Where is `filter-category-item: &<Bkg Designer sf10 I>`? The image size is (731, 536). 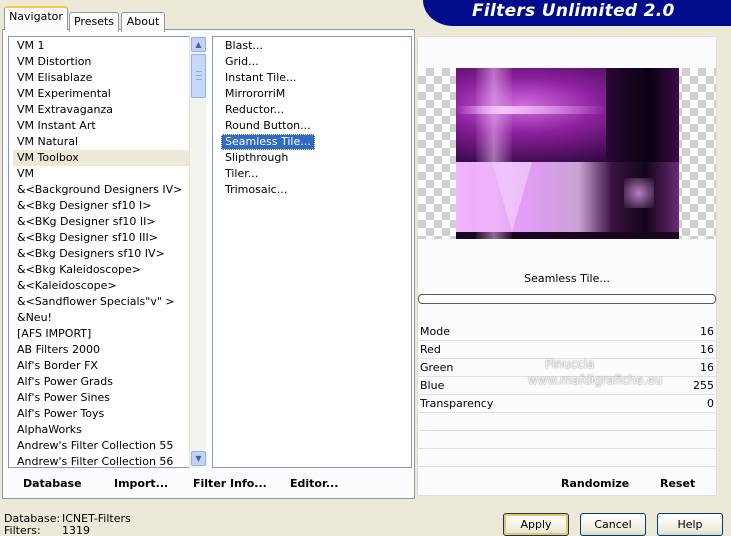 filter-category-item: &<Bkg Designer sf10 I> is located at coordinates (102, 206).